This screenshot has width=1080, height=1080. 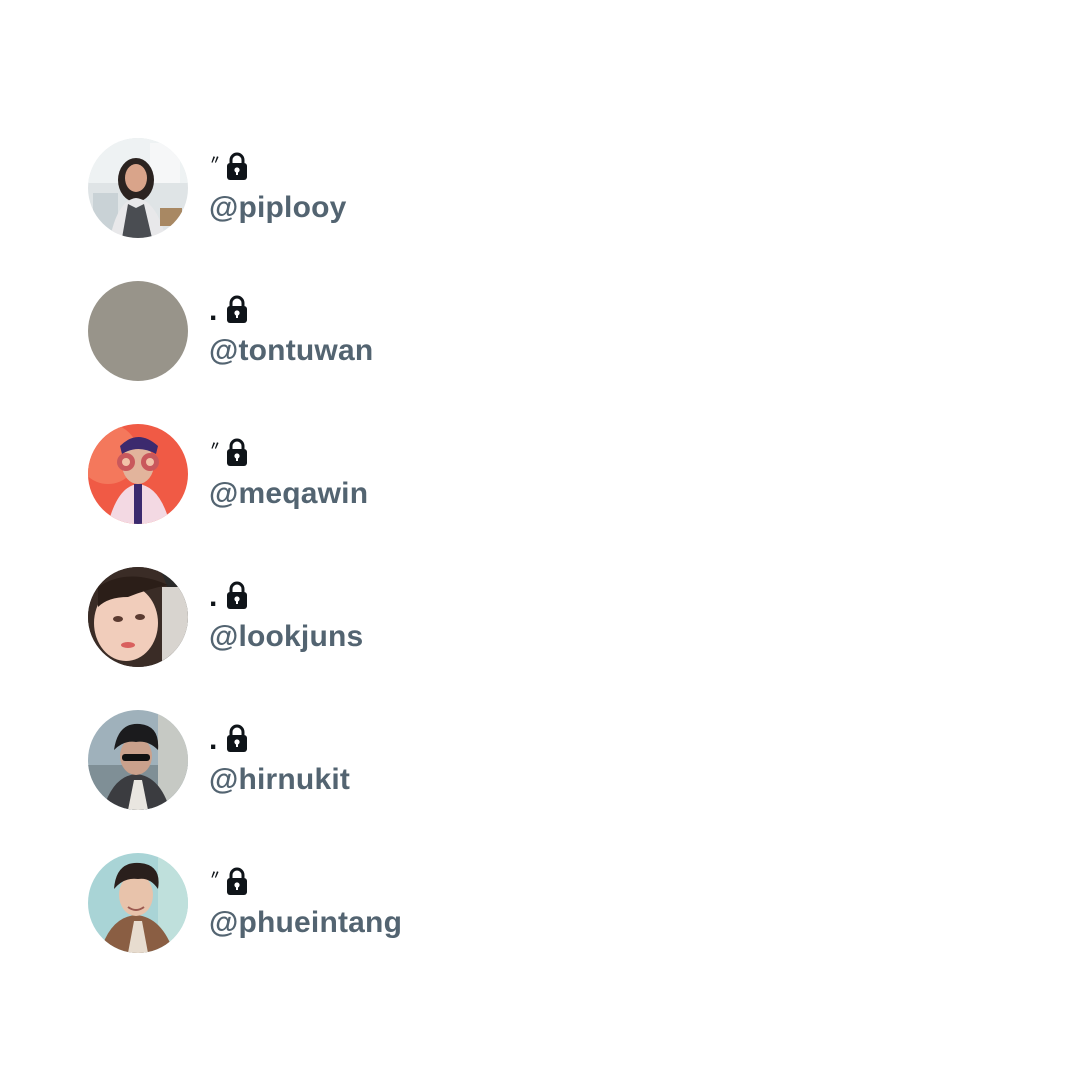 What do you see at coordinates (278, 188) in the screenshot?
I see `account-info: 〃 @piplooy` at bounding box center [278, 188].